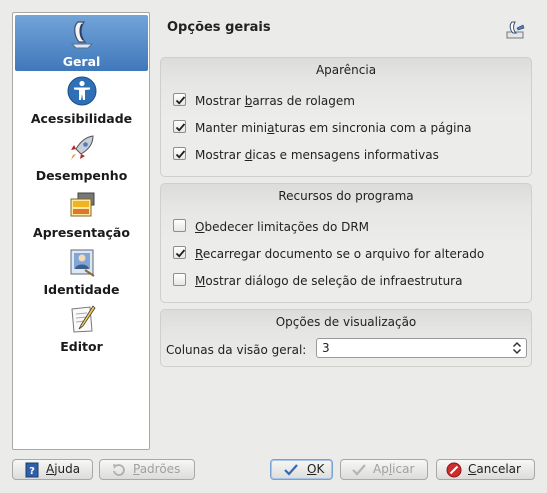 The height and width of the screenshot is (493, 547). What do you see at coordinates (82, 204) in the screenshot?
I see `presentation-icon` at bounding box center [82, 204].